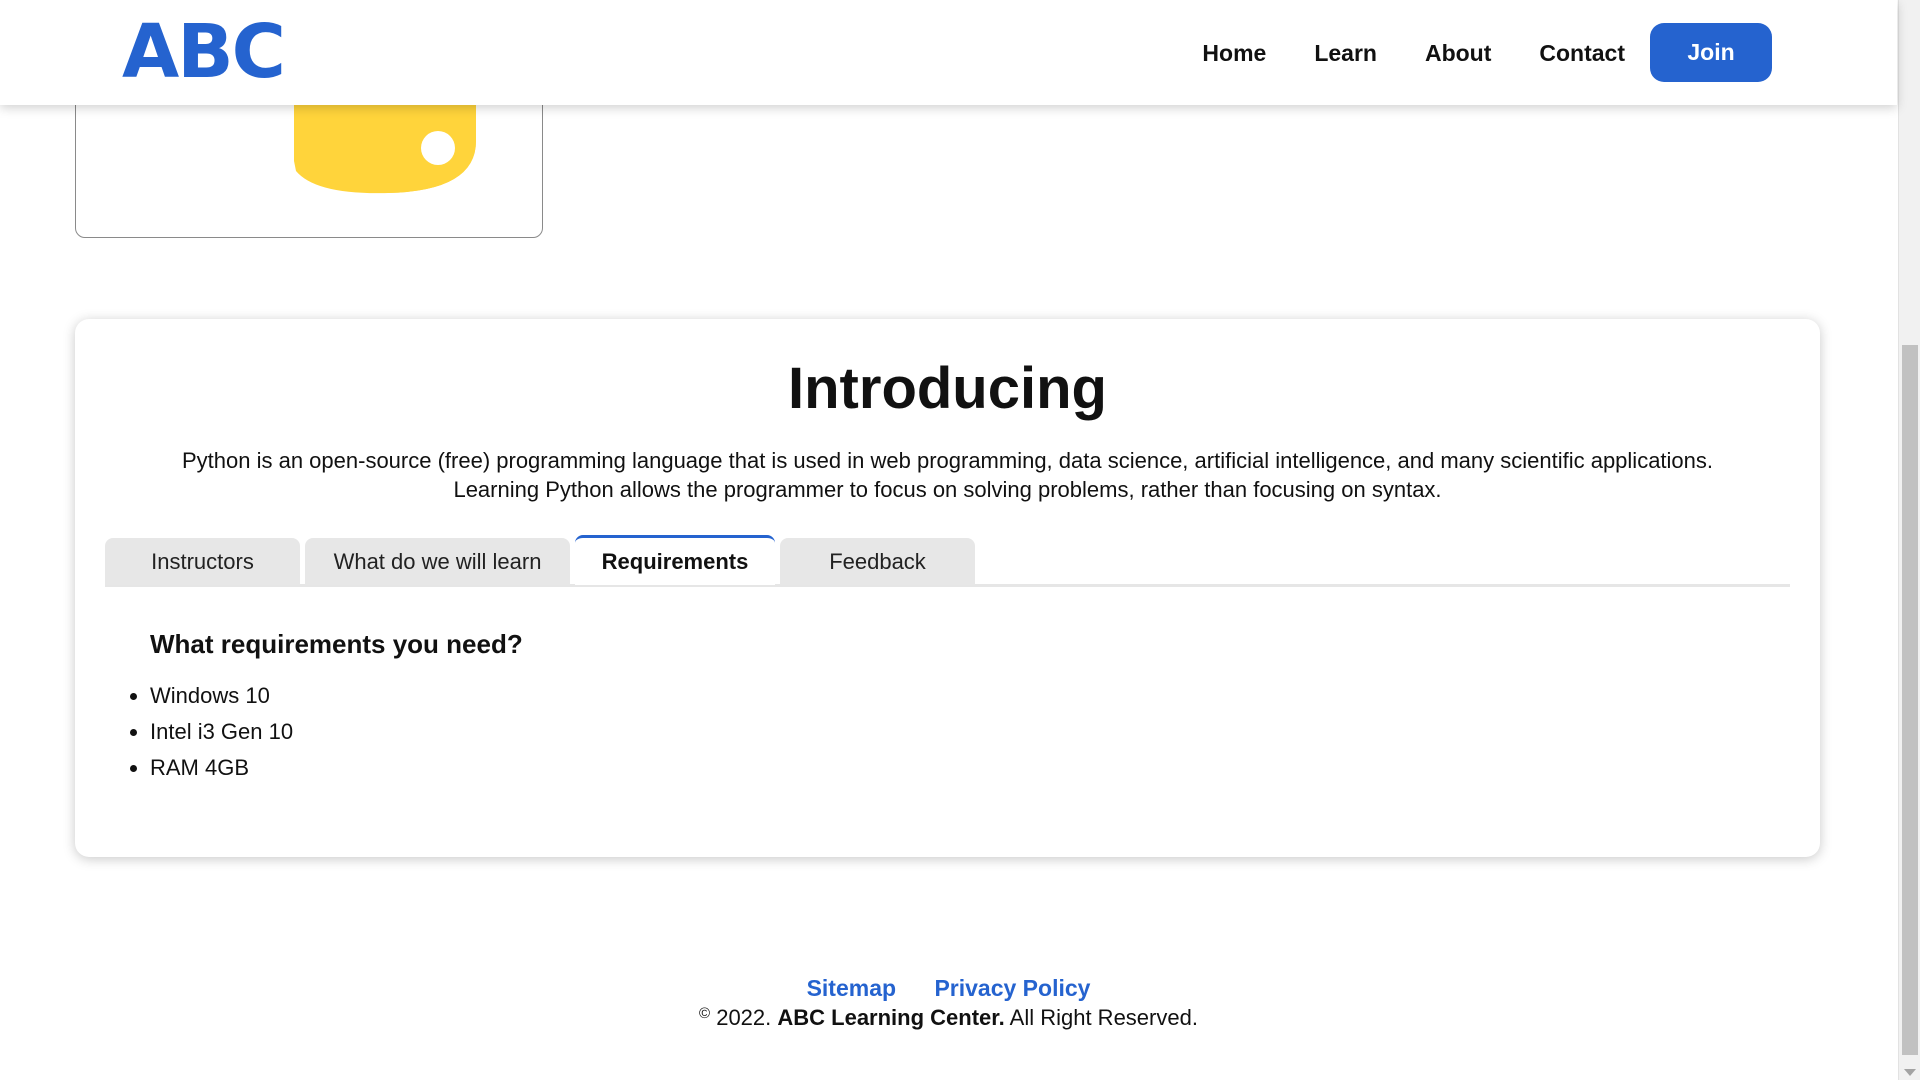 The width and height of the screenshot is (1920, 1080). Describe the element at coordinates (851, 988) in the screenshot. I see `sitemap-link: Sitemap` at that location.